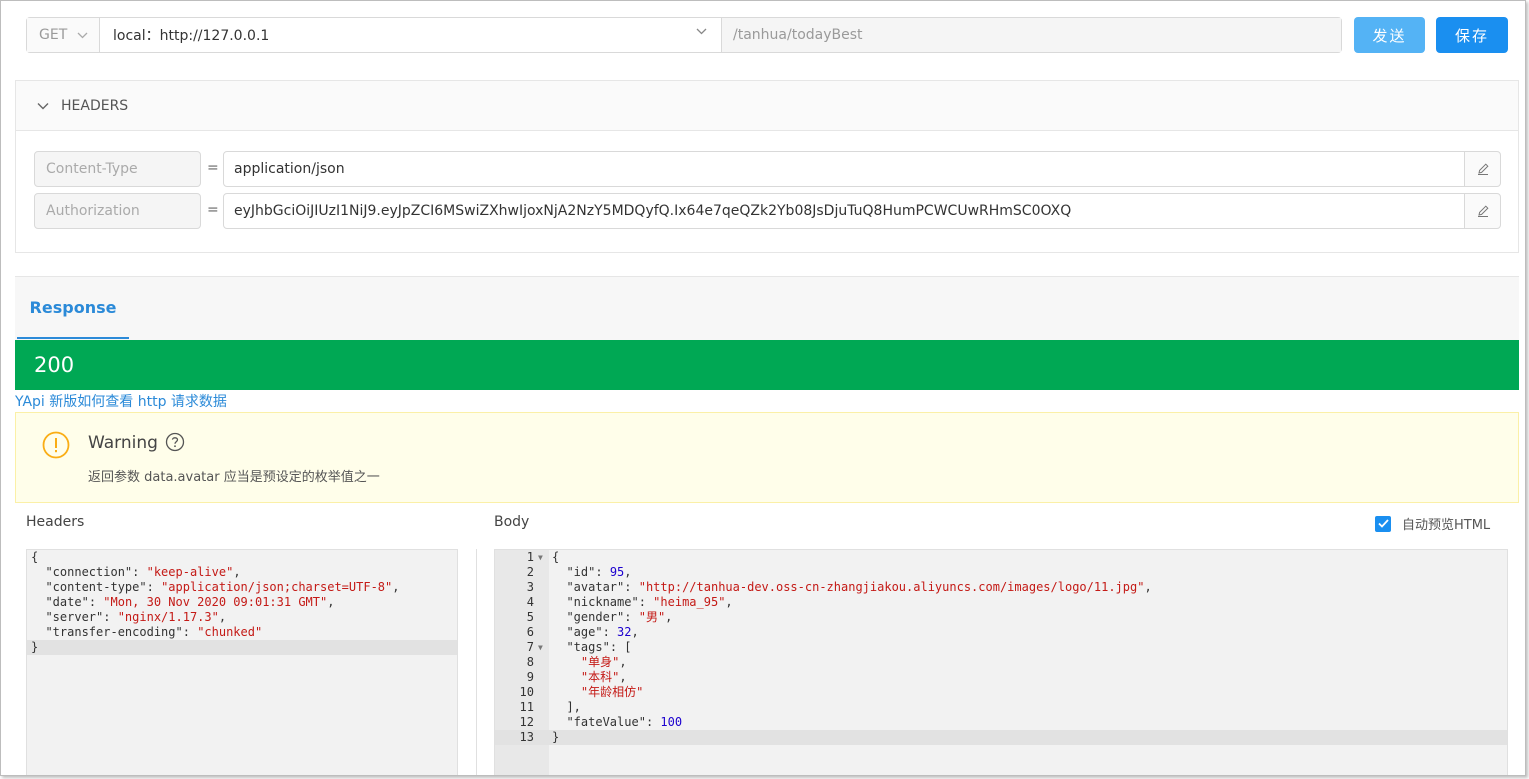 The height and width of the screenshot is (779, 1529). Describe the element at coordinates (599, 572) in the screenshot. I see `code-text: "id": 95,` at that location.